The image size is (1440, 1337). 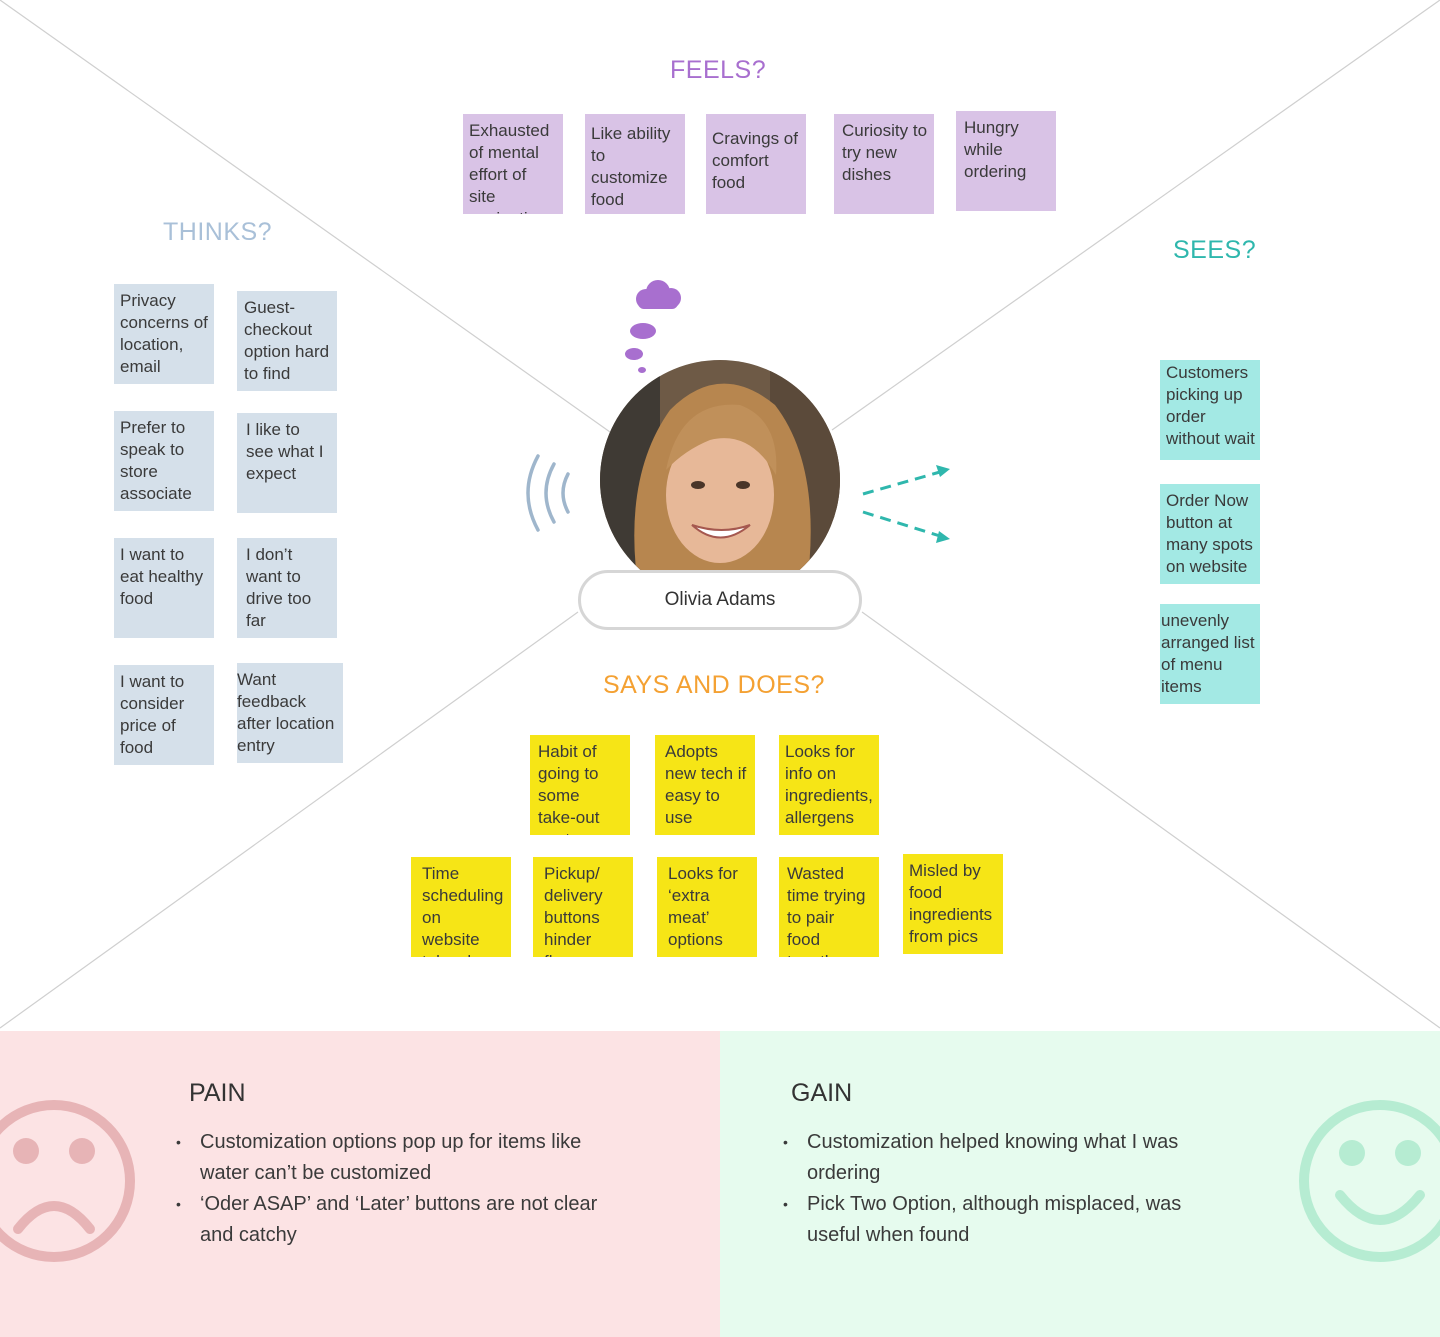 I want to click on thinks-note: I want to consider price of food, so click(x=164, y=715).